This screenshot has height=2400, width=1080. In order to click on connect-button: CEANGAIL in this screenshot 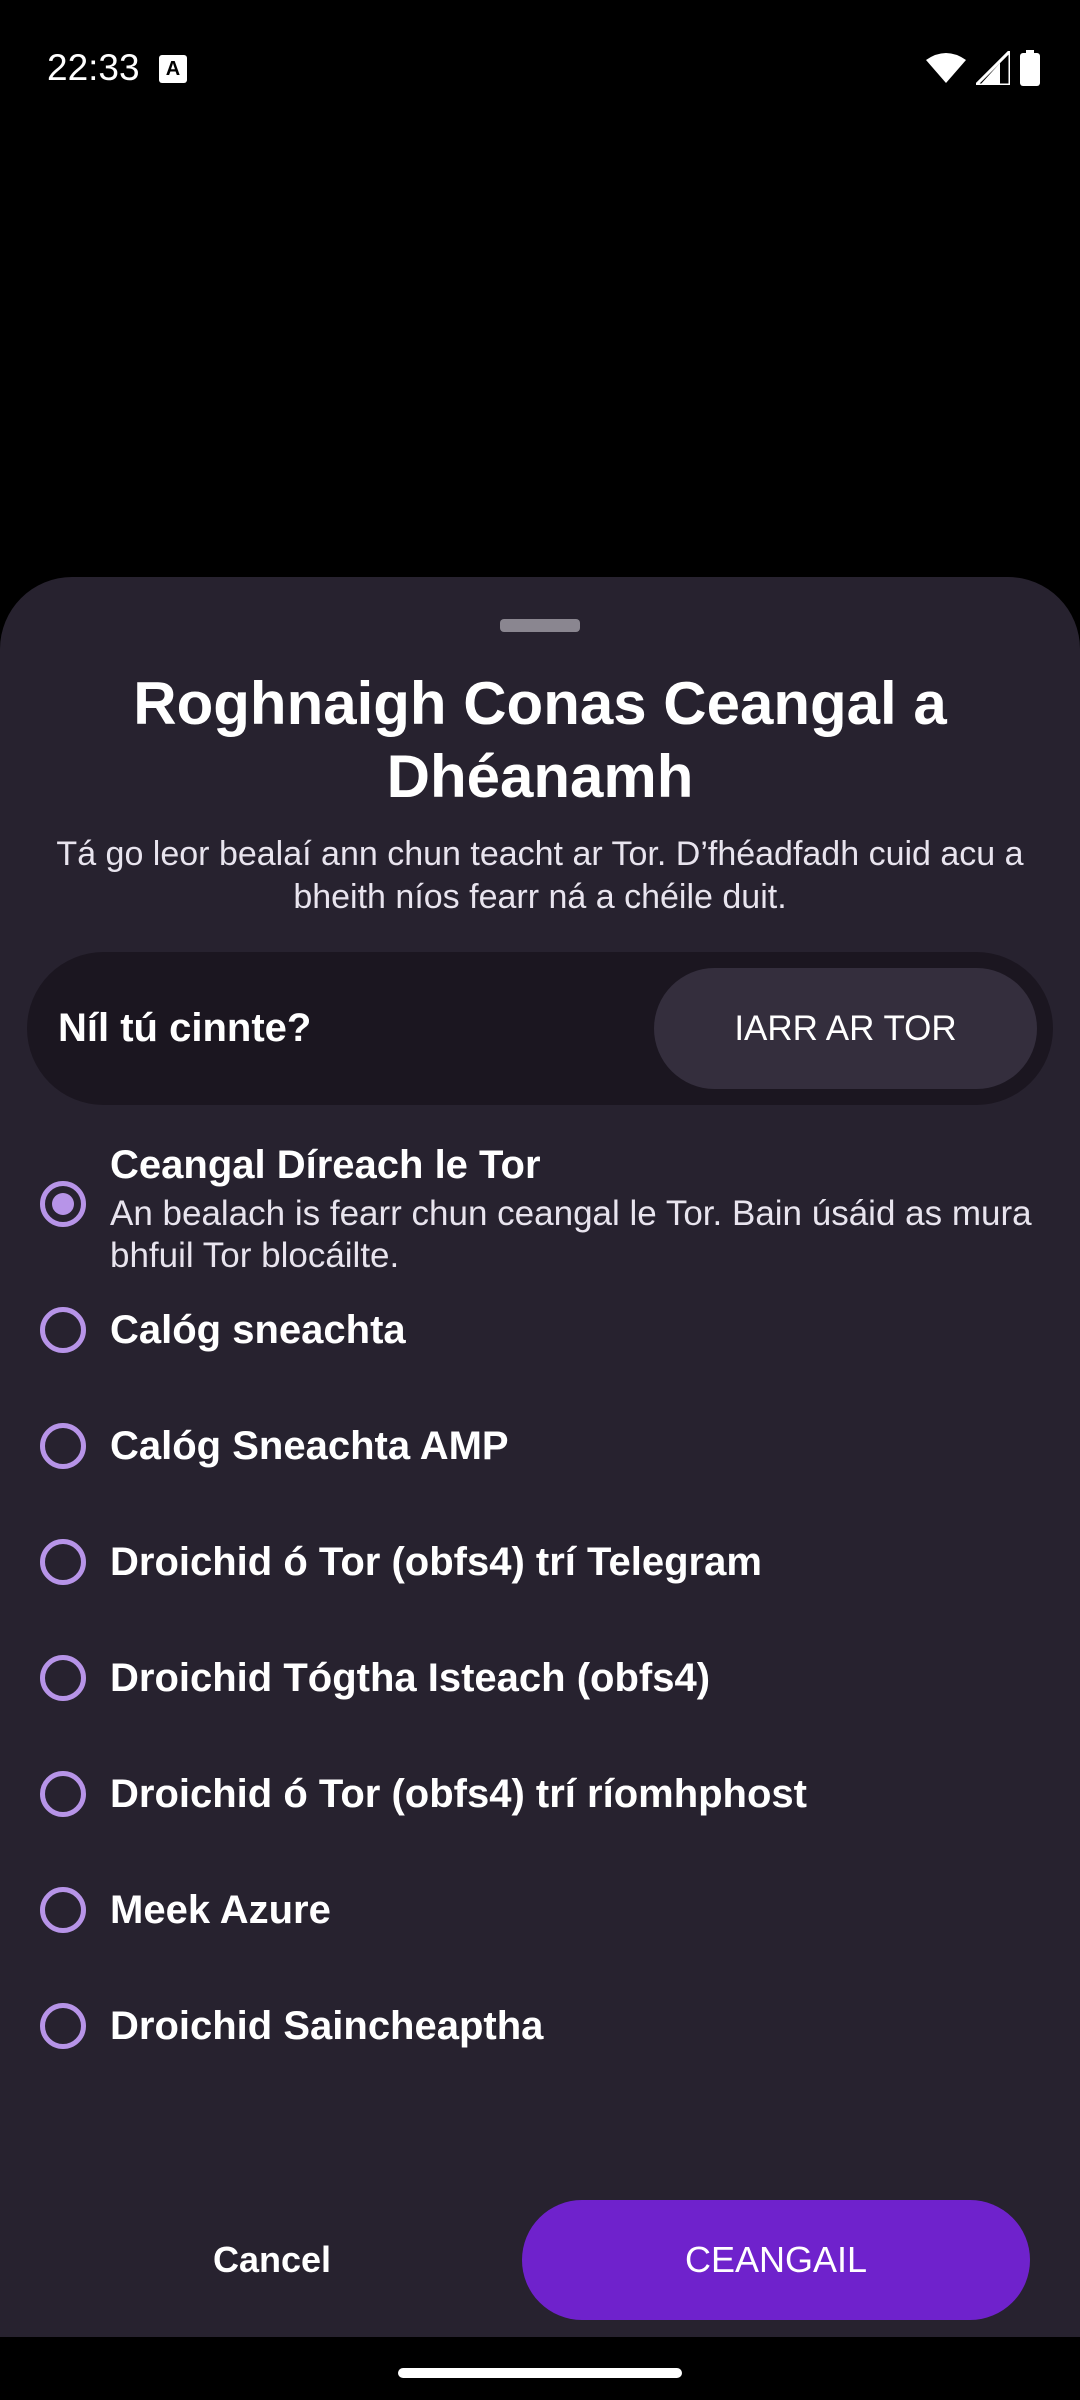, I will do `click(776, 2260)`.